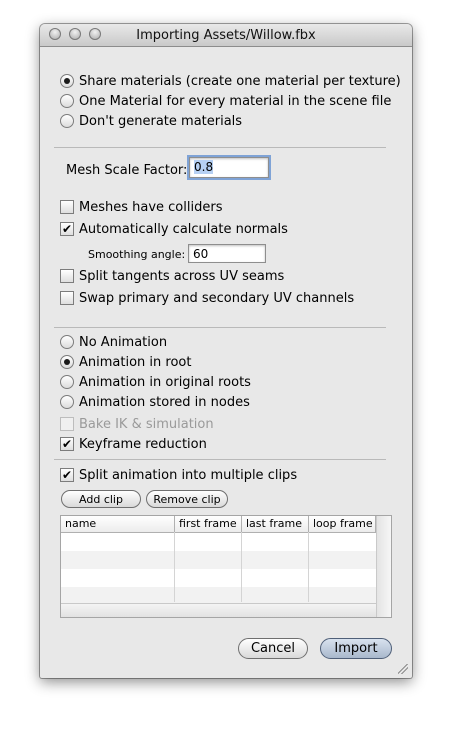  I want to click on column-header-loop-frame: loop frame, so click(342, 524).